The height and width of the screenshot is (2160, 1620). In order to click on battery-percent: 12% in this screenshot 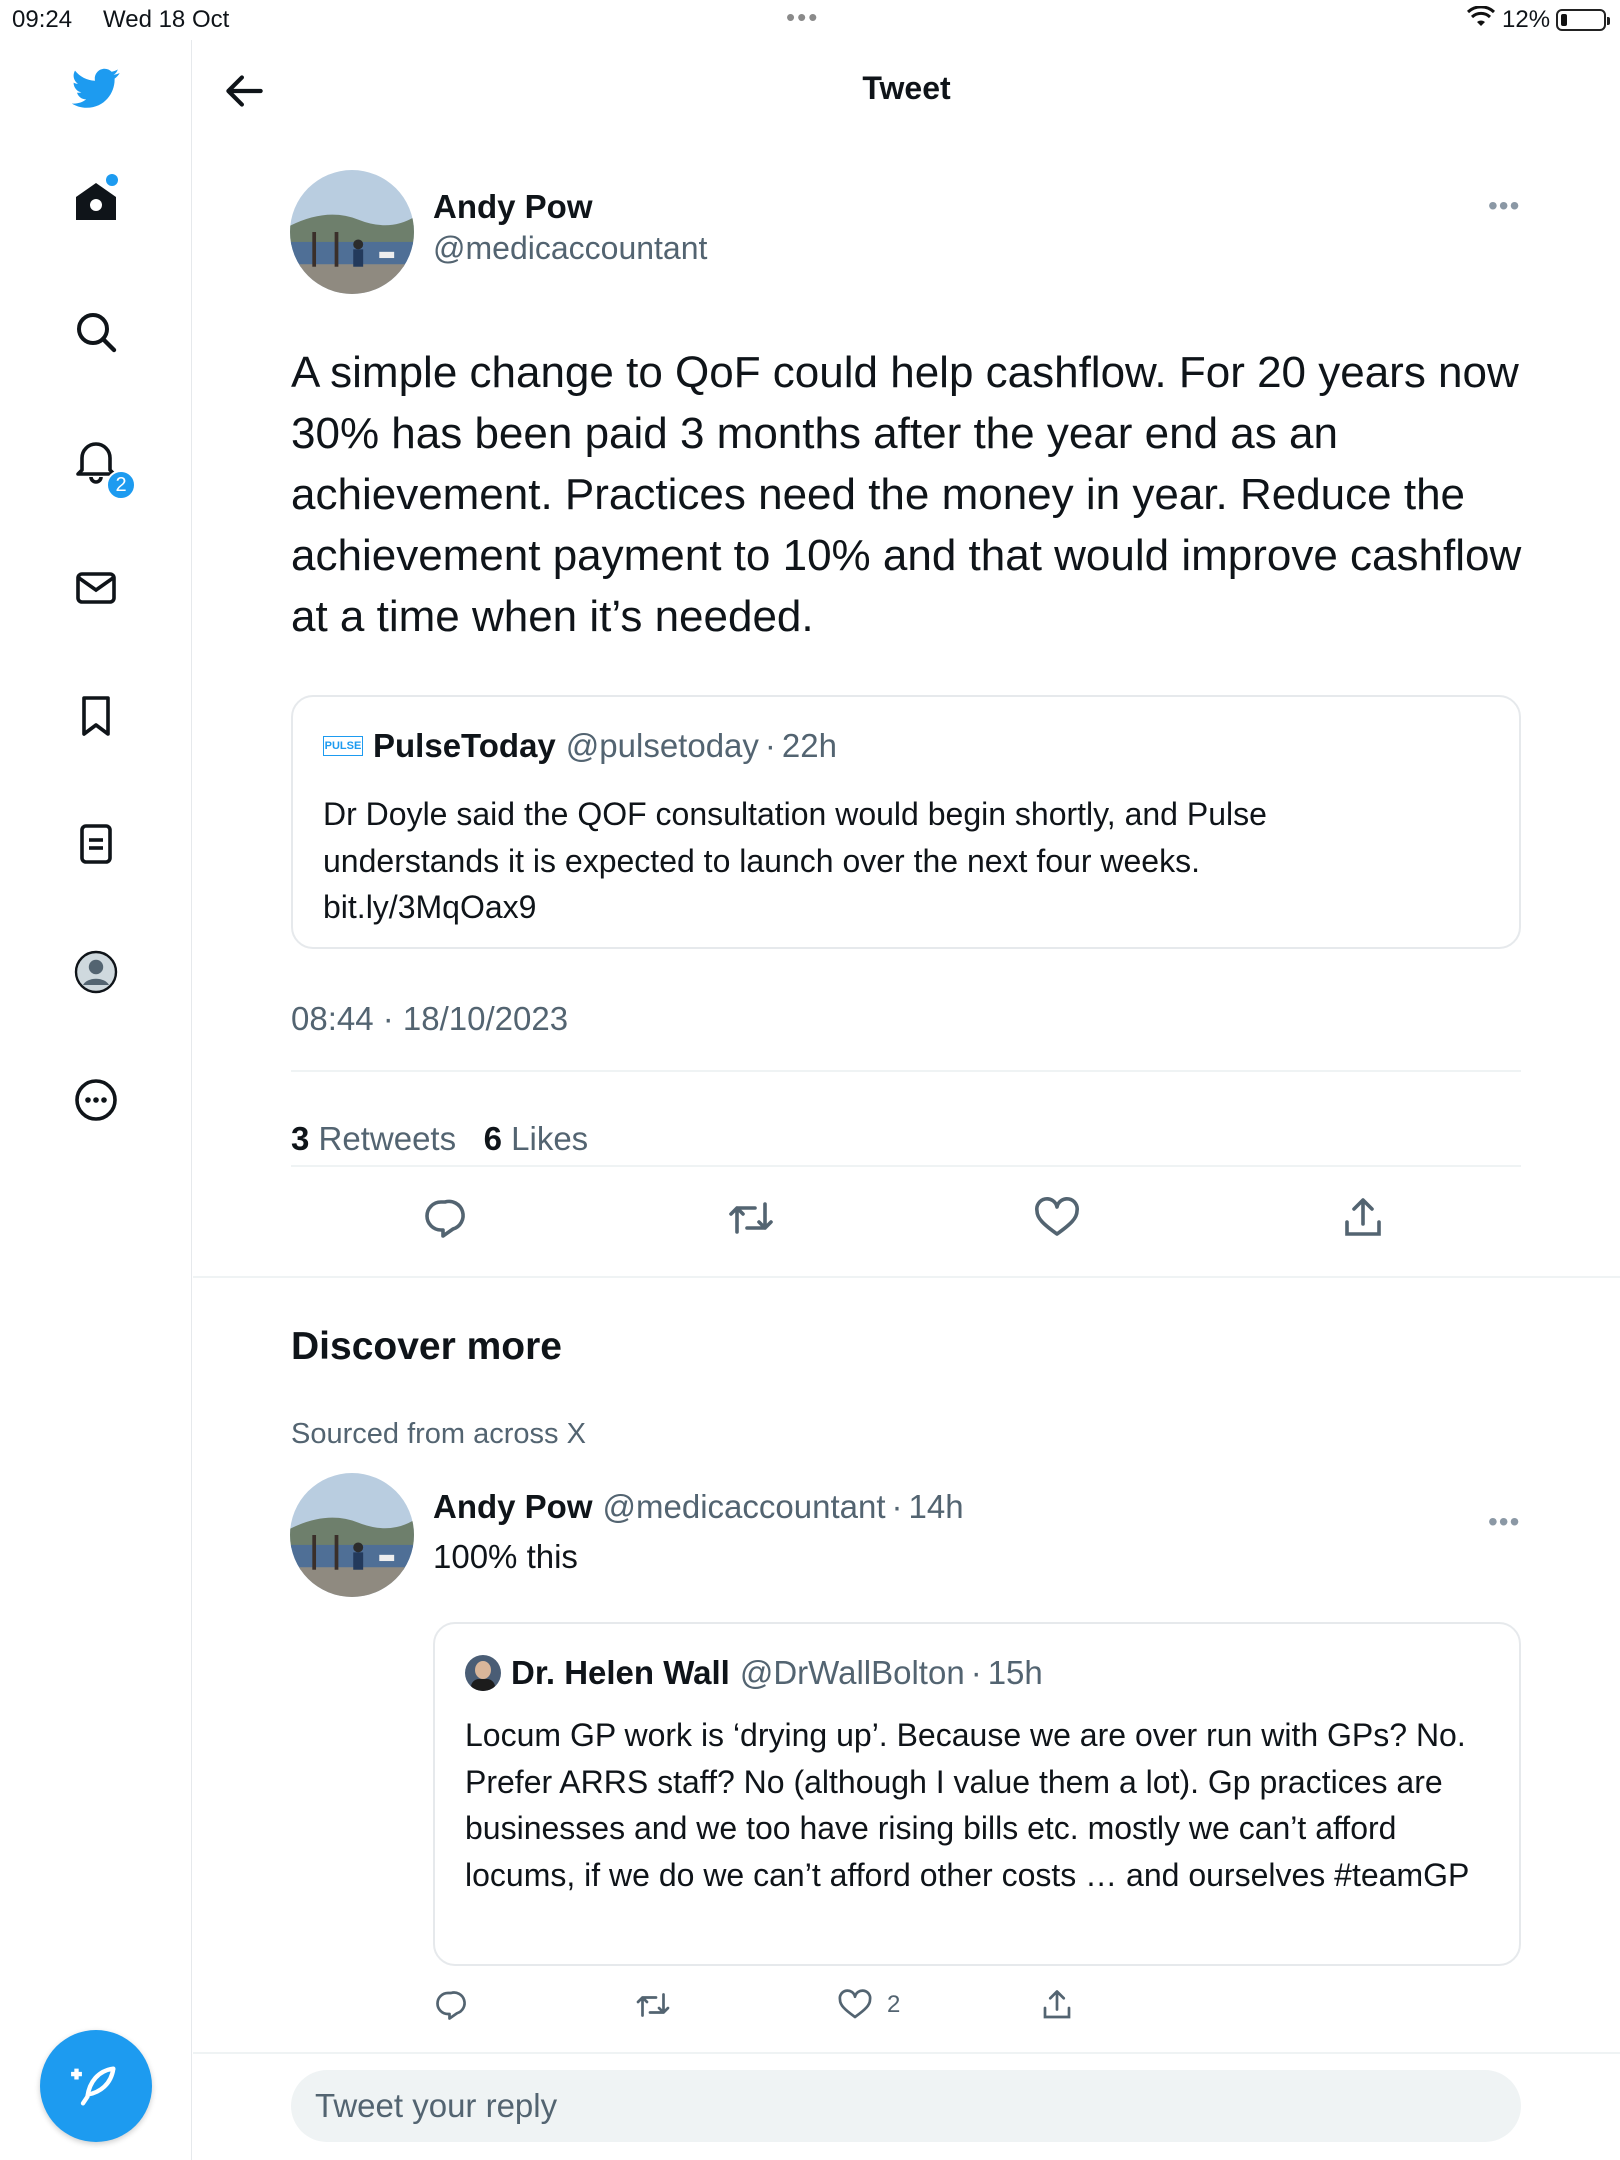, I will do `click(1526, 19)`.